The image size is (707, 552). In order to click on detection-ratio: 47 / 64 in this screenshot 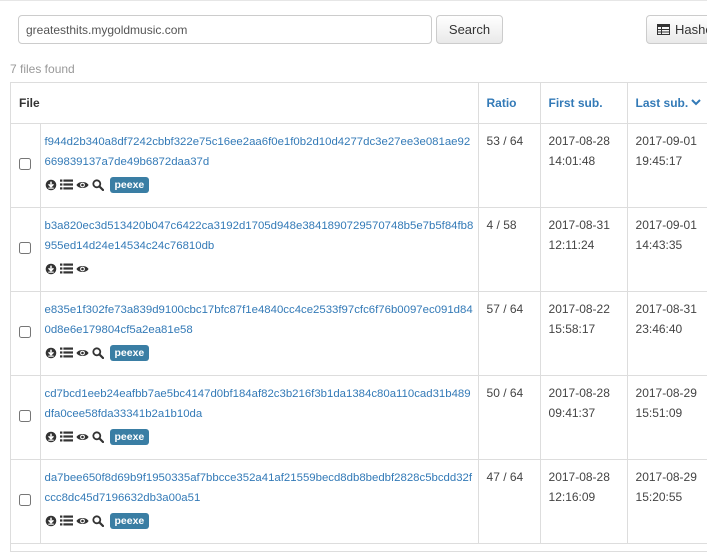, I will do `click(505, 476)`.